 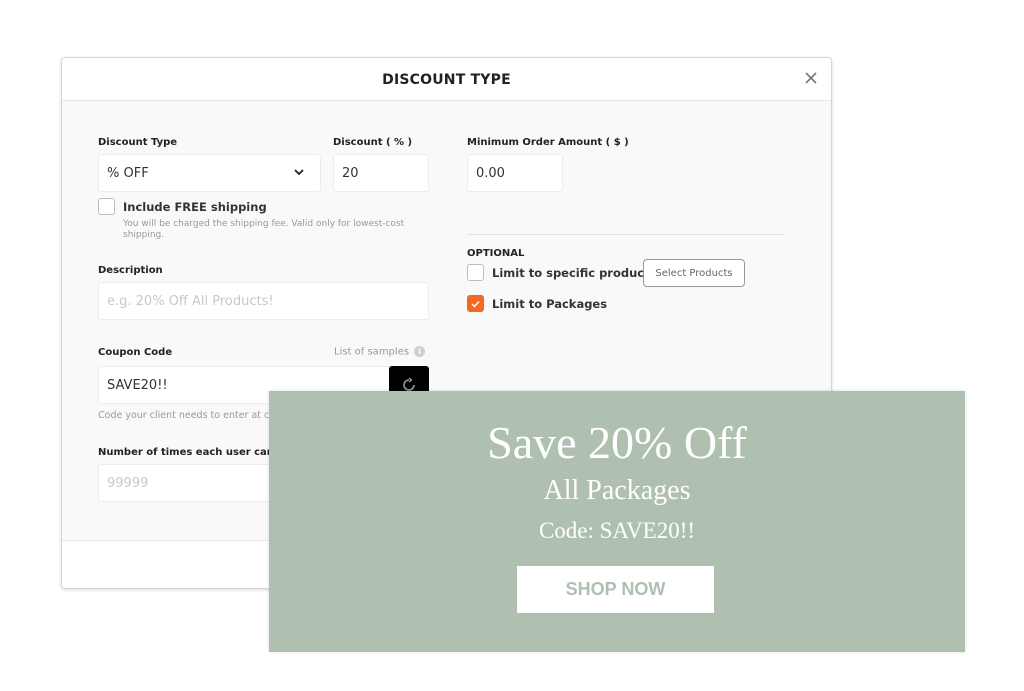 I want to click on description-placeholder: e.g. 20% Off All Products!, so click(x=190, y=301).